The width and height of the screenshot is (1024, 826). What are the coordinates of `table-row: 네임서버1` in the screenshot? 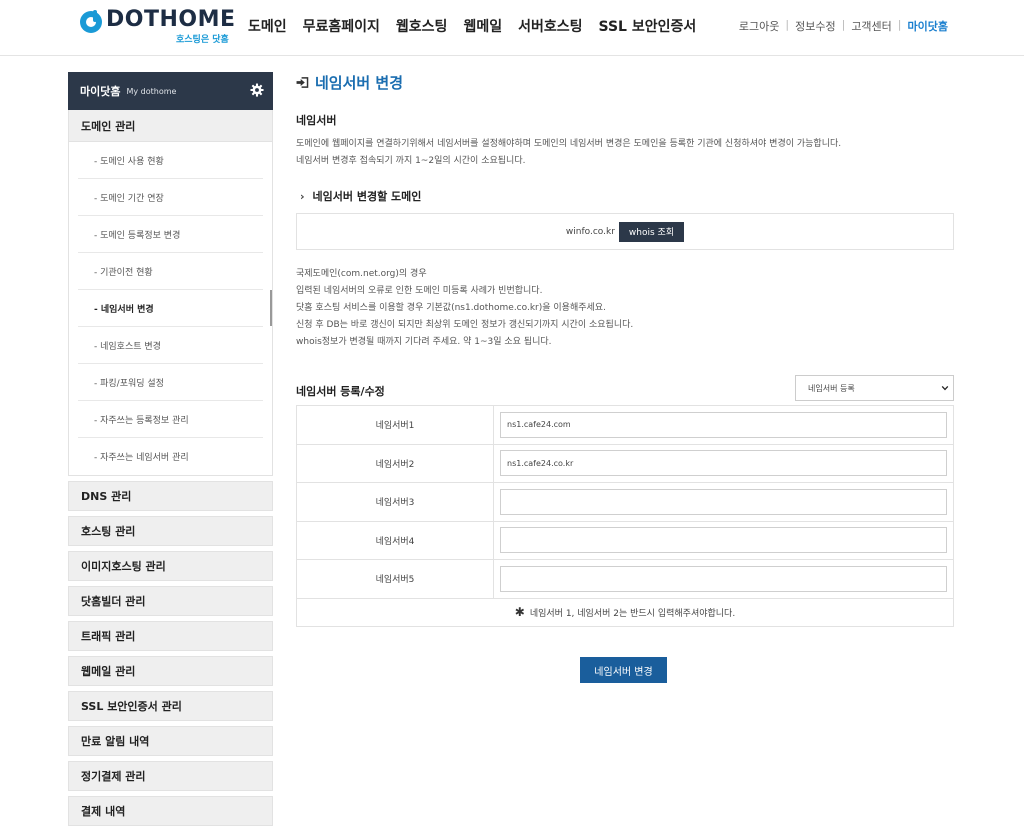 It's located at (625, 425).